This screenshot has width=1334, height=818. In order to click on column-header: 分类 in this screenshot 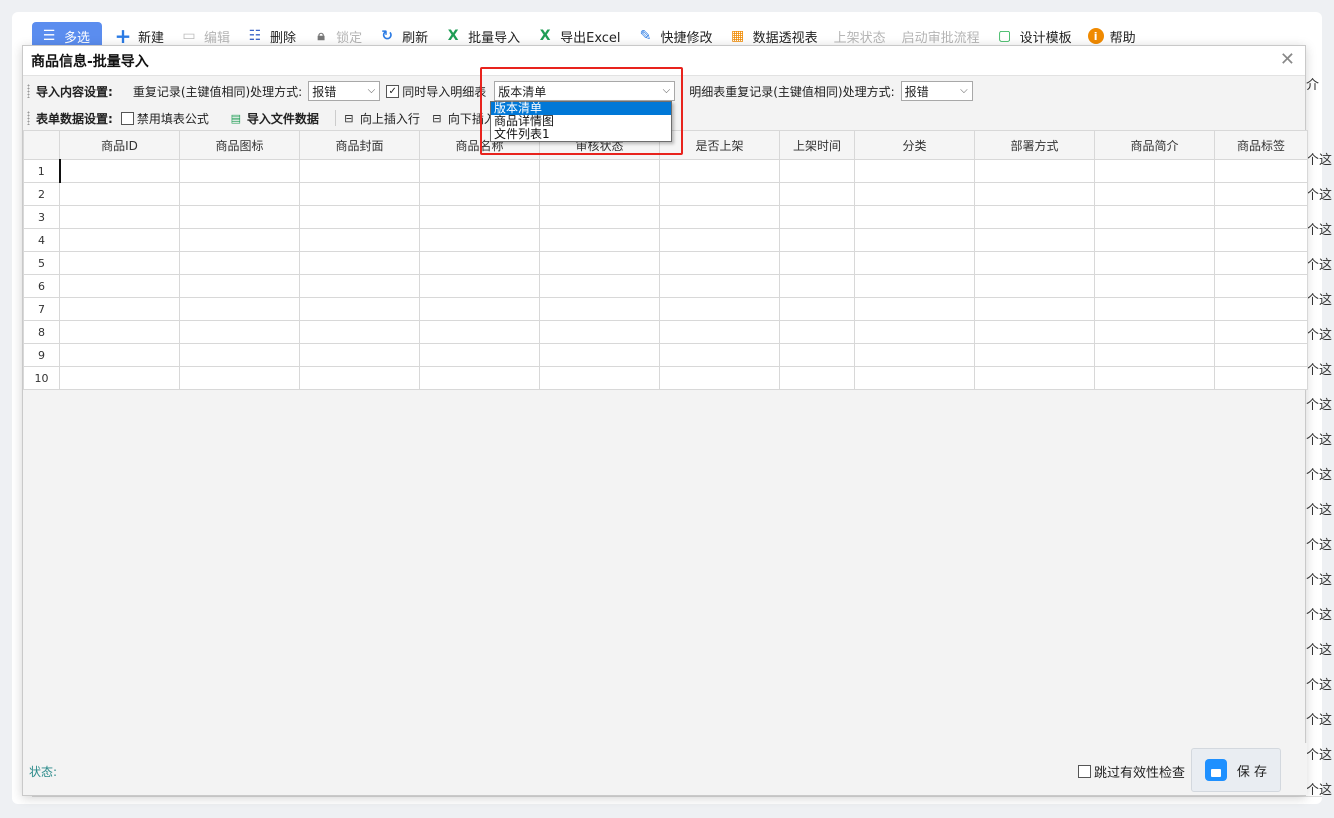, I will do `click(914, 145)`.